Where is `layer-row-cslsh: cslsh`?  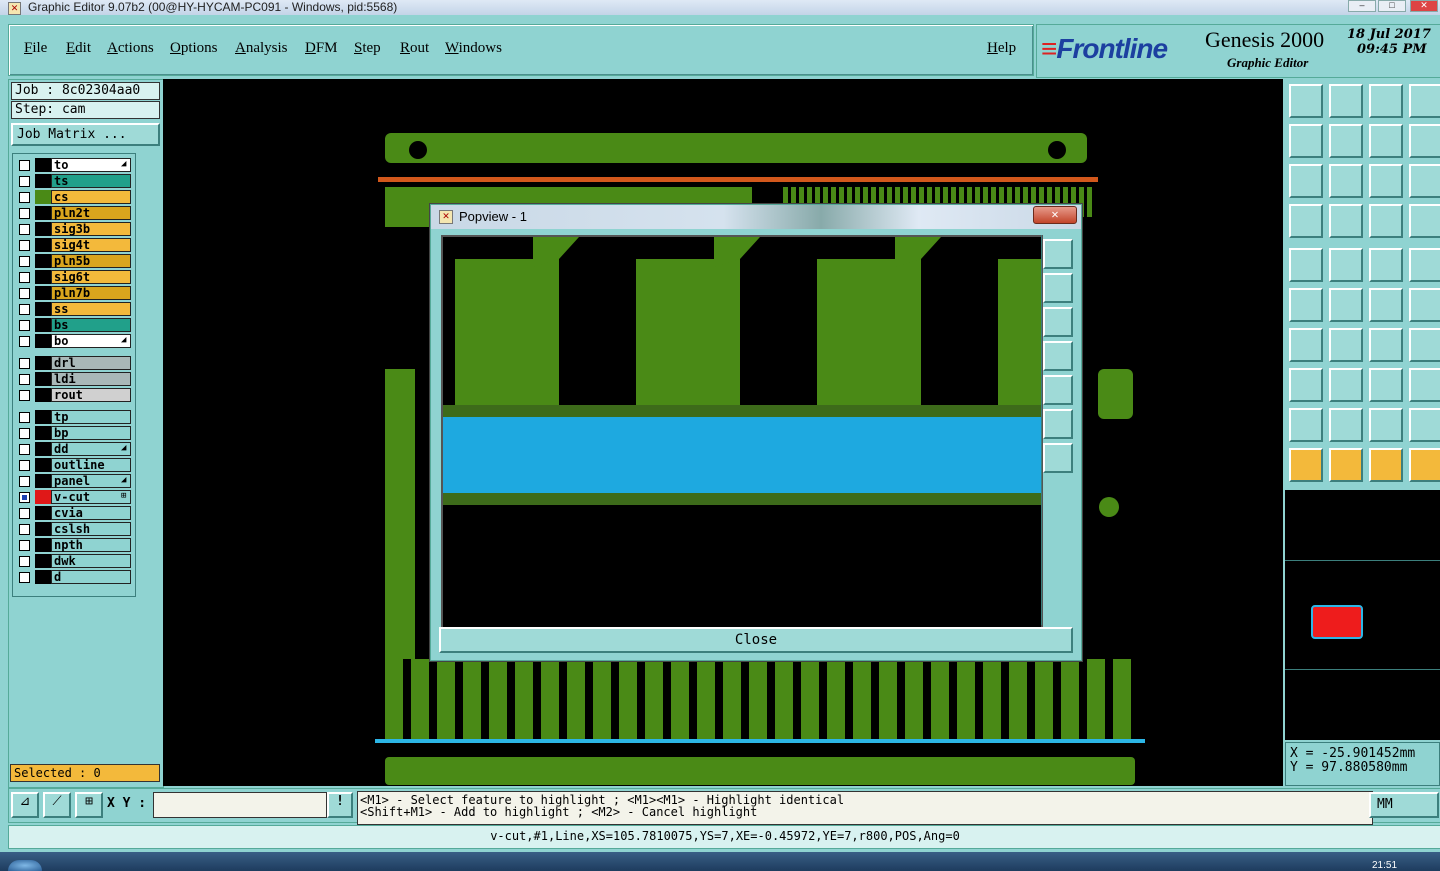
layer-row-cslsh: cslsh is located at coordinates (74, 529).